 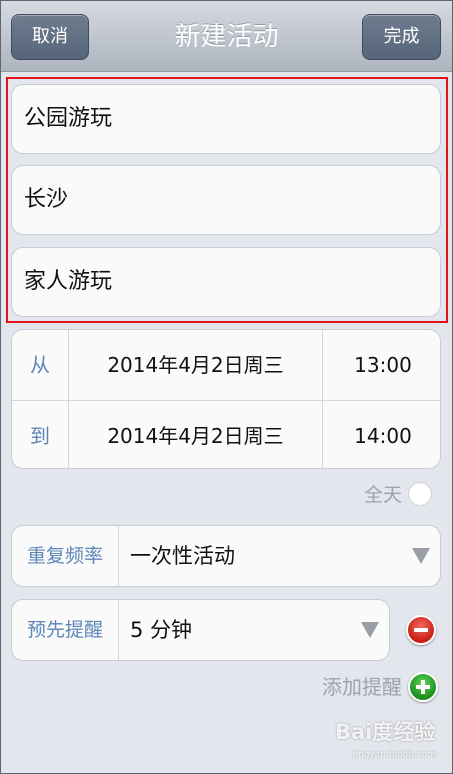 I want to click on end-time-row: 到 2014年4月2日周三 14:00, so click(x=226, y=435).